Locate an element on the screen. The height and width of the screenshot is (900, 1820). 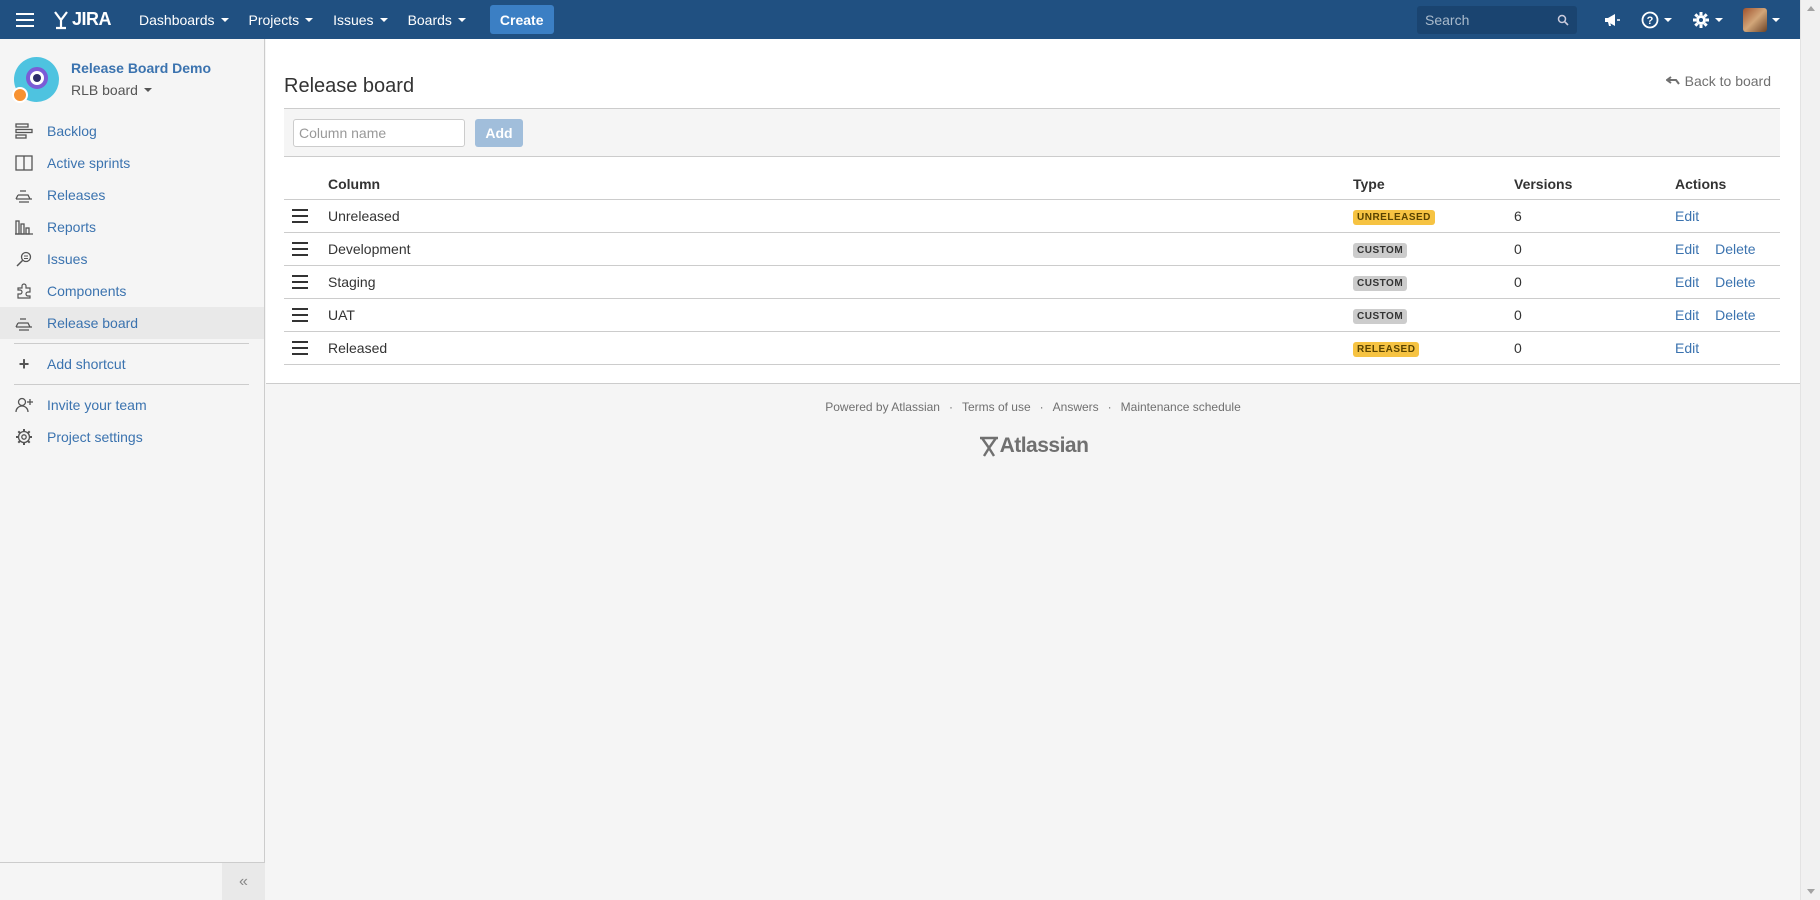
megaphone-icon is located at coordinates (1612, 19).